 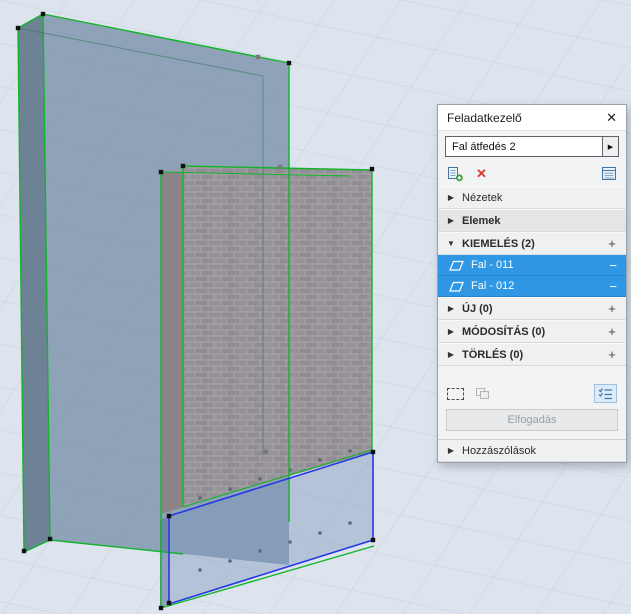 What do you see at coordinates (532, 118) in the screenshot?
I see `panel-titlebar: Feladatkezelő ✕` at bounding box center [532, 118].